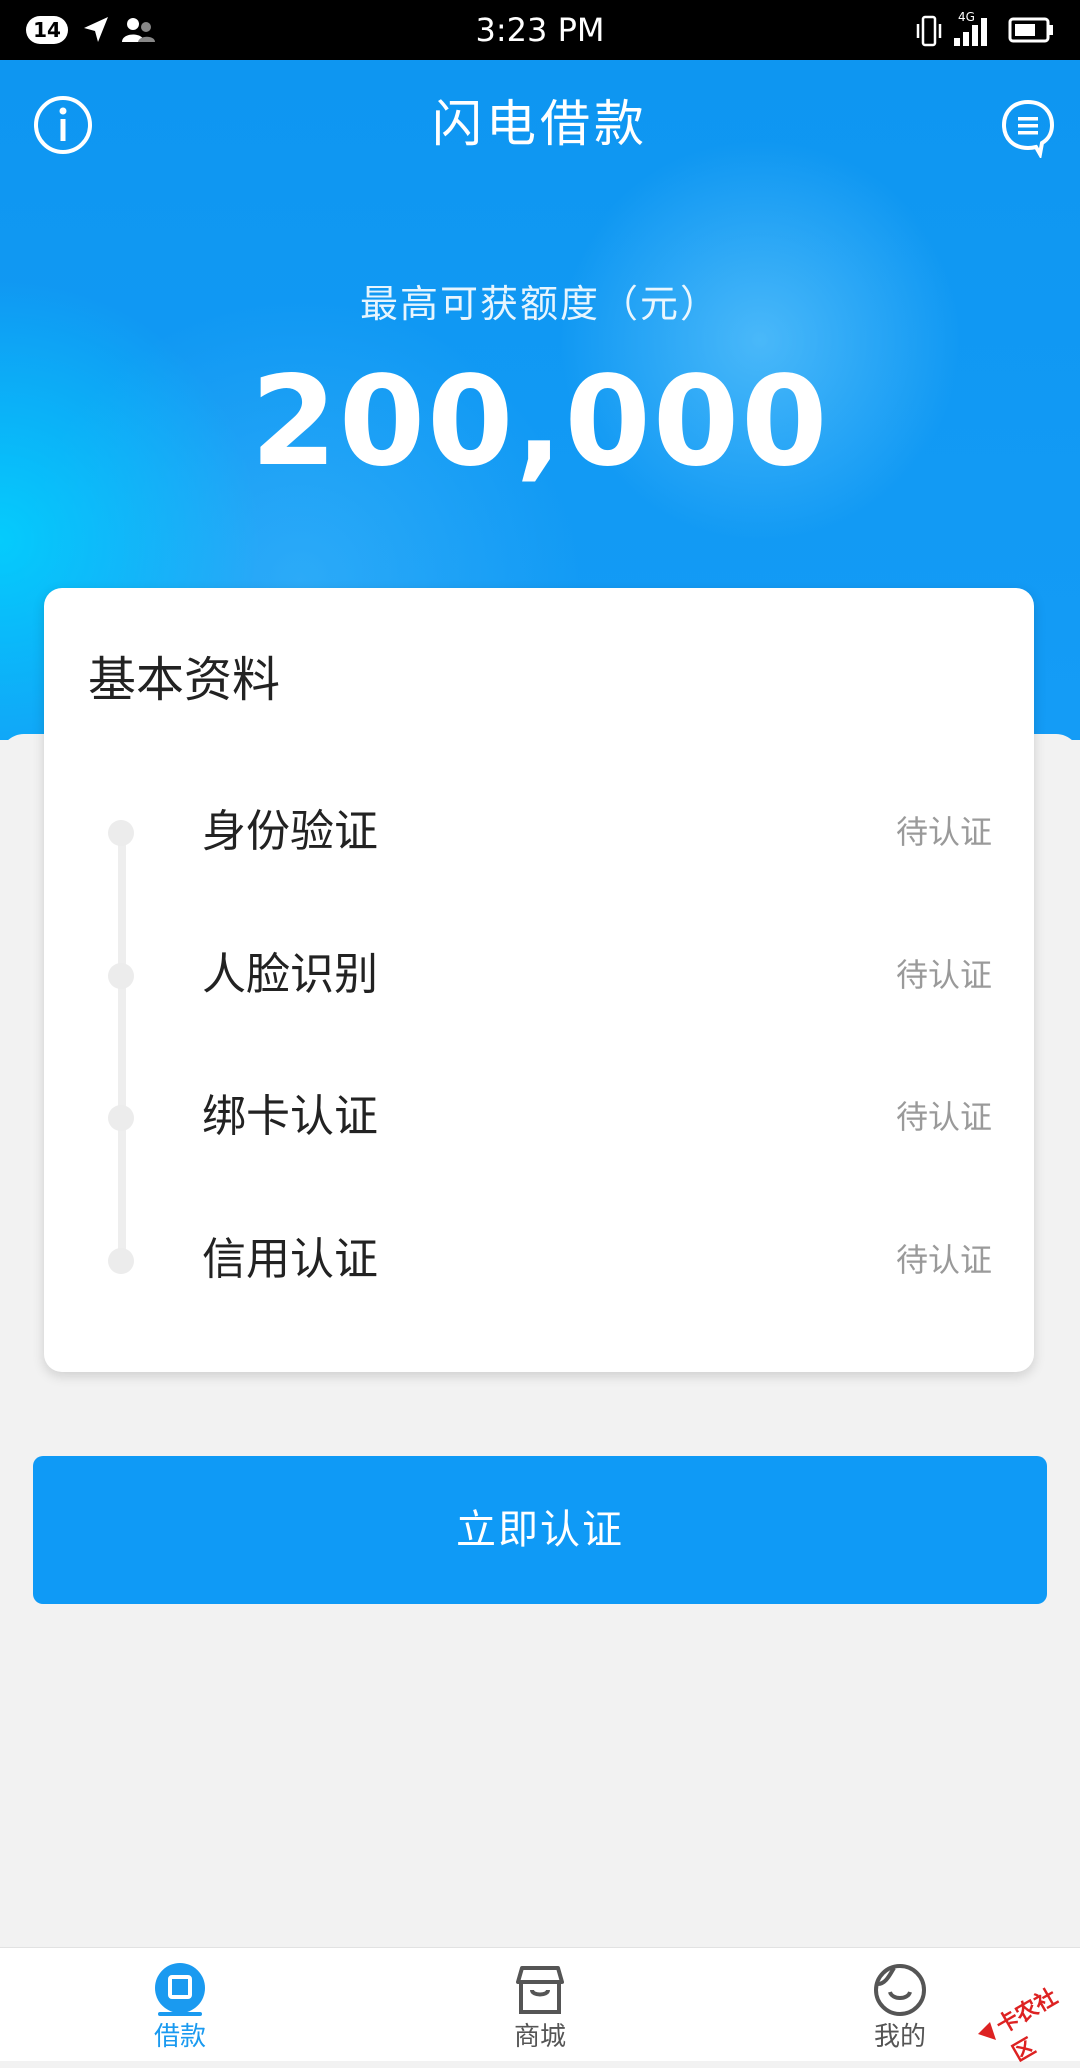 The width and height of the screenshot is (1080, 2068). Describe the element at coordinates (539, 977) in the screenshot. I see `step-face-recognition: 人脸识别 待认证` at that location.